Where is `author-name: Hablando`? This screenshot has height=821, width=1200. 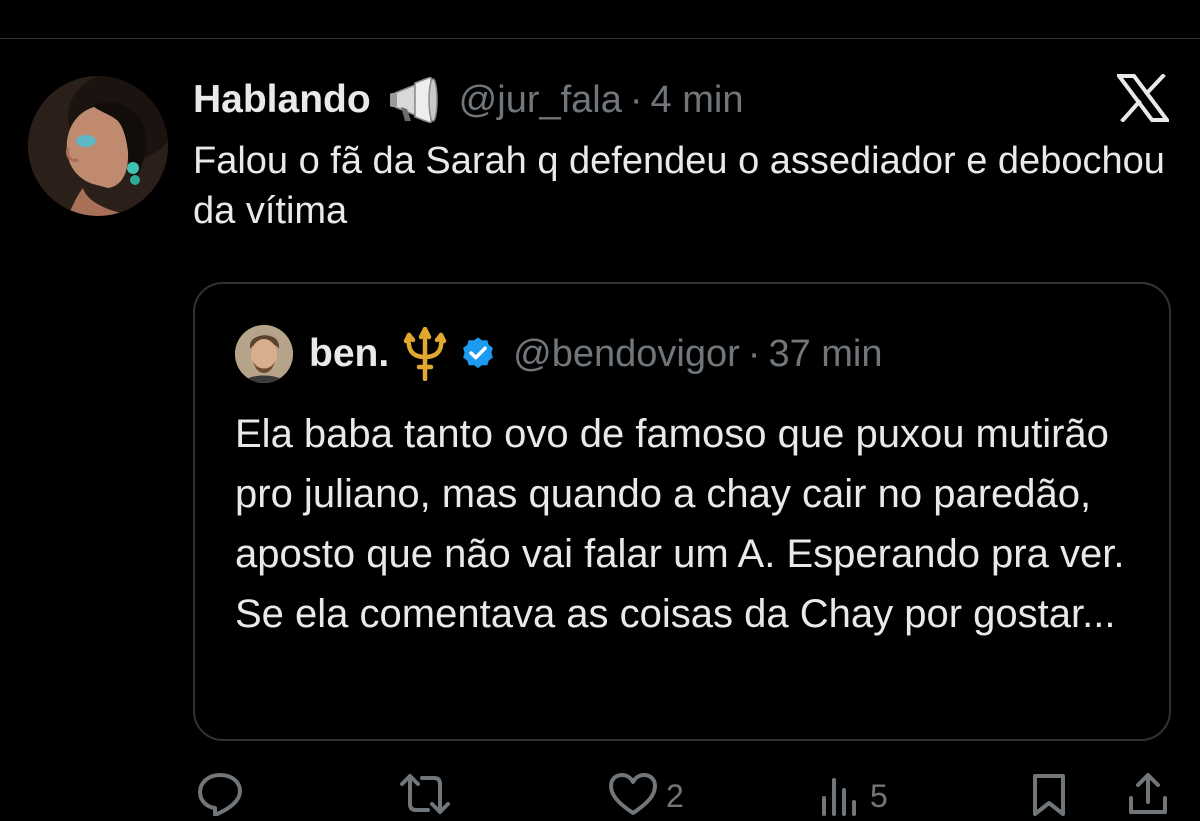
author-name: Hablando is located at coordinates (282, 100).